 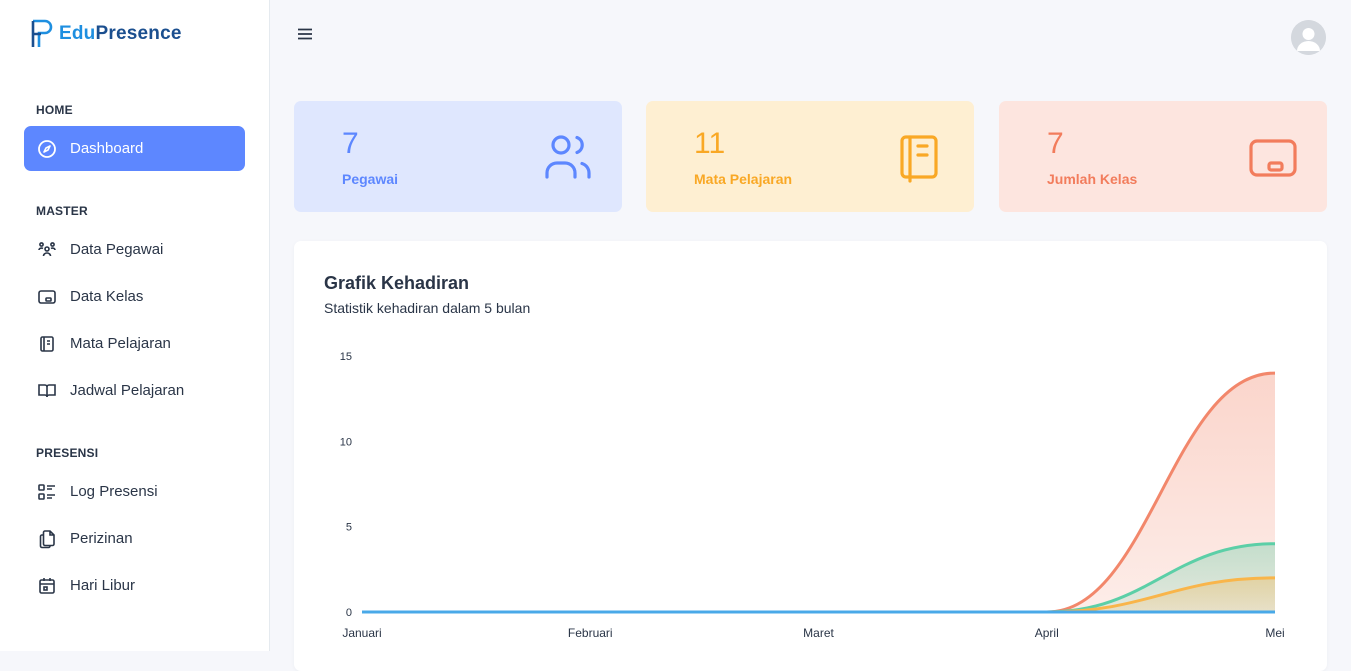 What do you see at coordinates (346, 357) in the screenshot?
I see `y-tick-label: 15` at bounding box center [346, 357].